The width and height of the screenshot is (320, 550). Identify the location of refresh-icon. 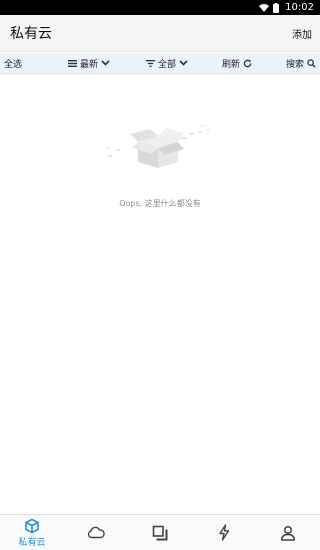
(247, 63).